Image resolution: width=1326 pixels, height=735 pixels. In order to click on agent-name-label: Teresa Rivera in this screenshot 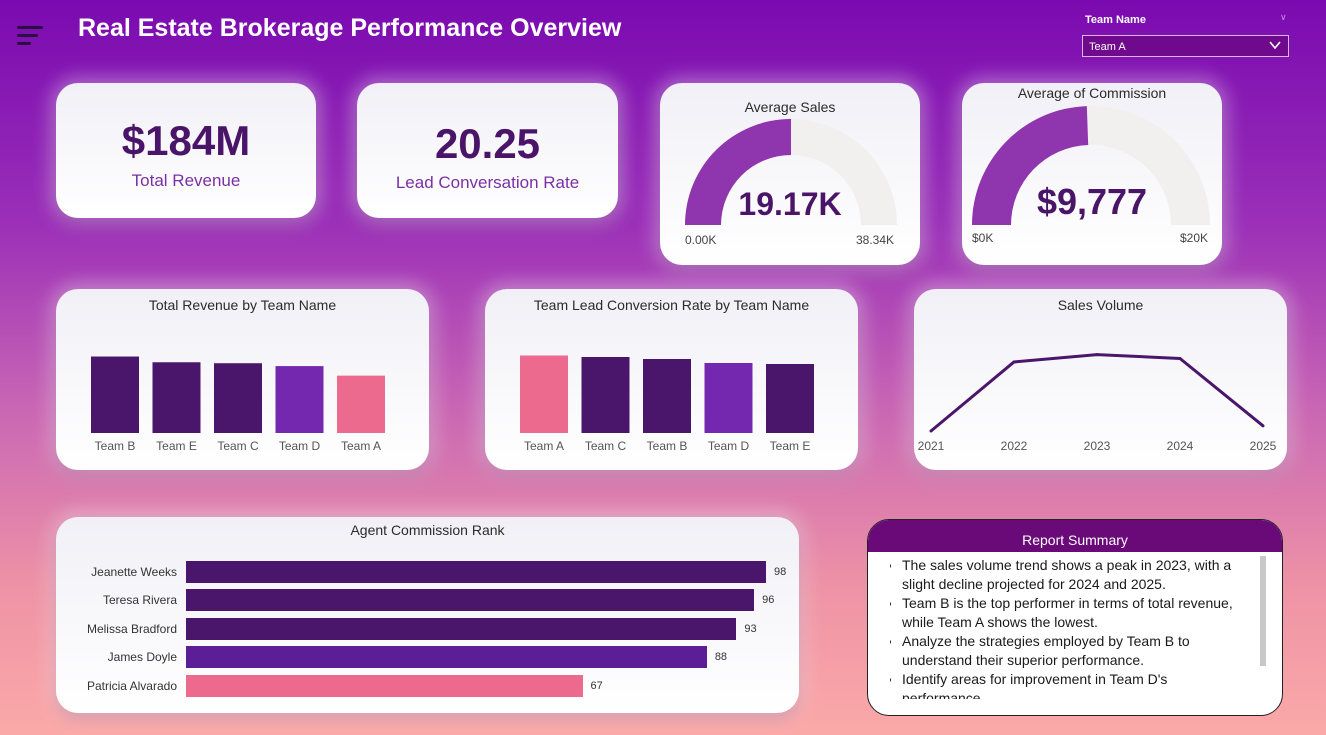, I will do `click(139, 600)`.